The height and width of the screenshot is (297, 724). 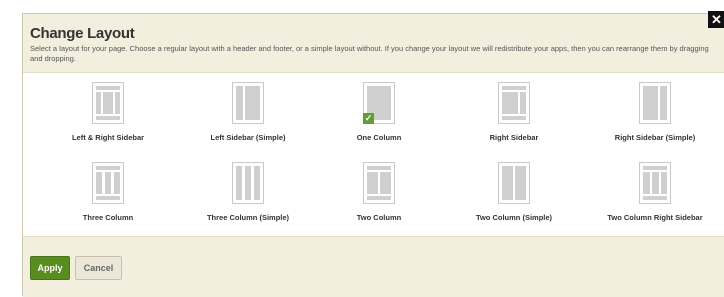 I want to click on layout-option-left-sidebar-simple: Left Sidebar (Simple), so click(x=248, y=112).